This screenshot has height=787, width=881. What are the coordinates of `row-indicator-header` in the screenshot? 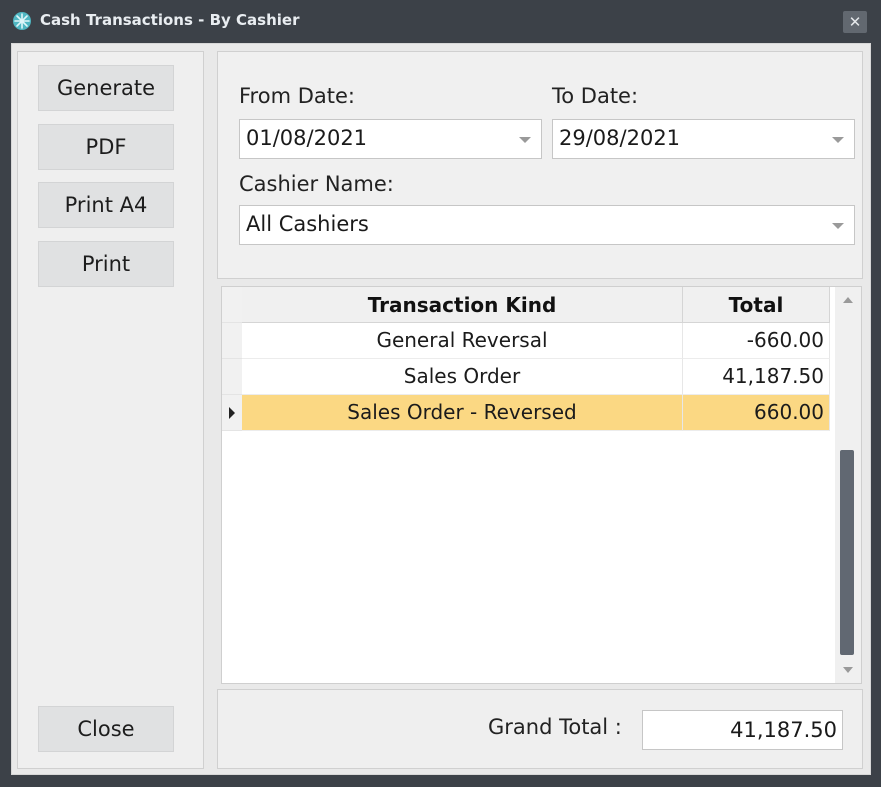 It's located at (232, 305).